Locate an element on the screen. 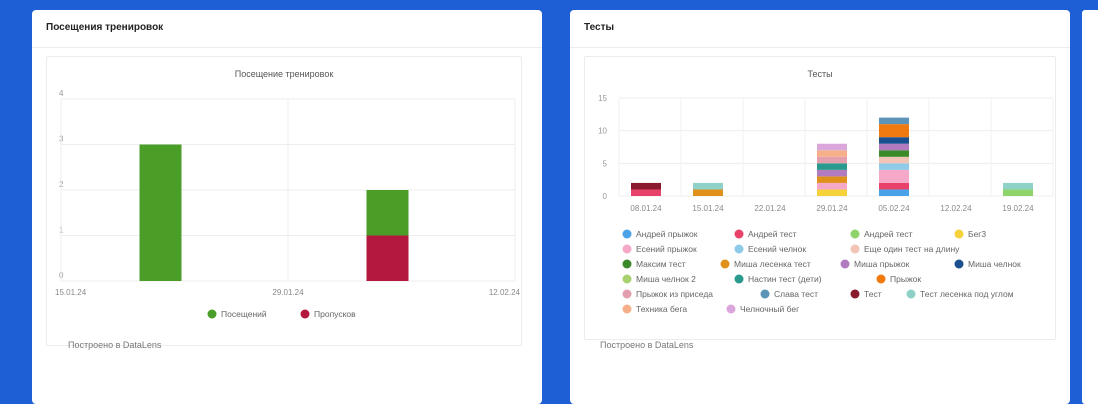 The height and width of the screenshot is (404, 1098). tests-x-tick-label: 29.01.24 is located at coordinates (832, 208).